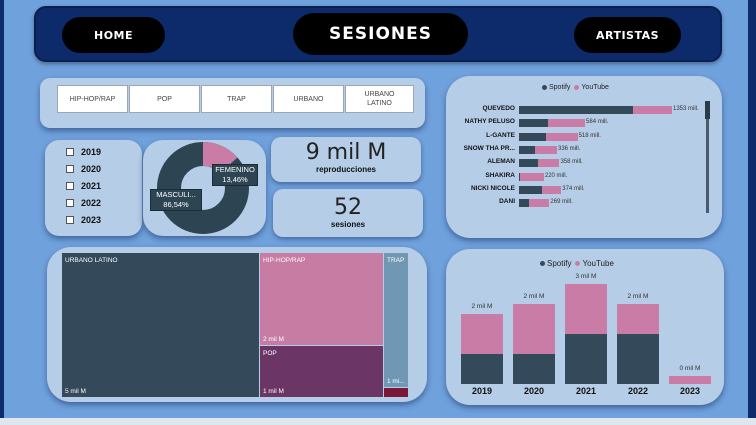 This screenshot has width=756, height=425. Describe the element at coordinates (396, 260) in the screenshot. I see `tile-name: TRAP` at that location.